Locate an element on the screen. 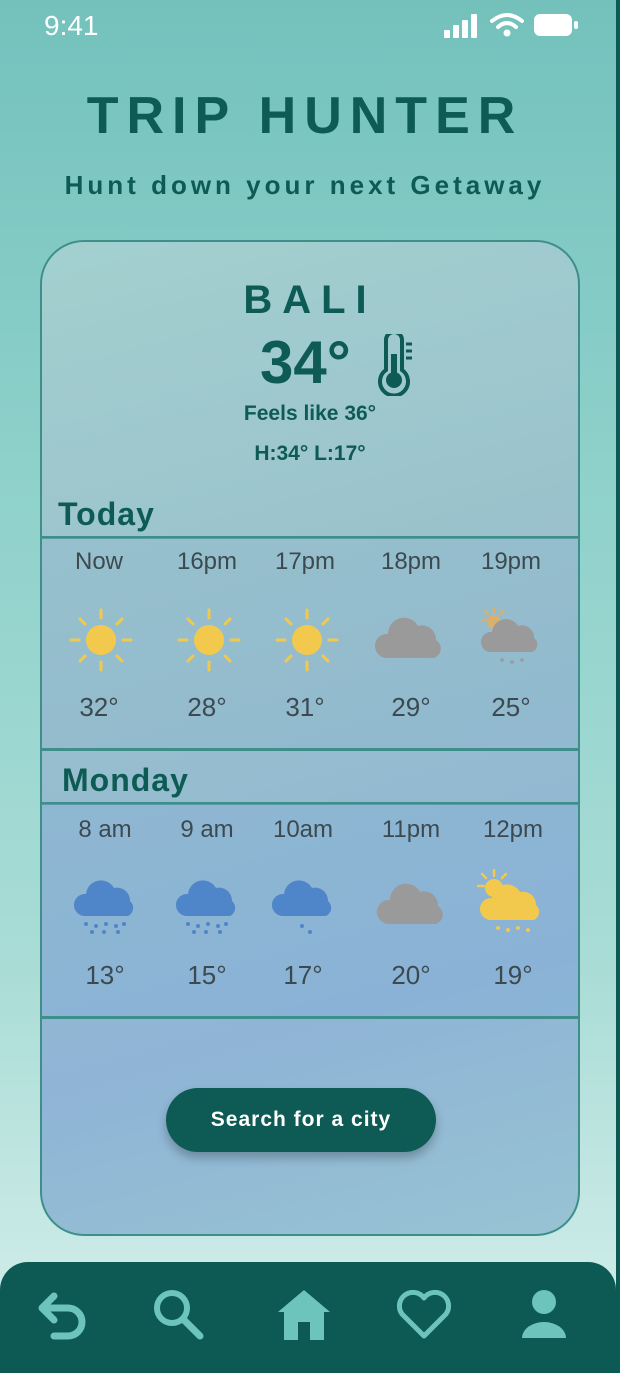 The image size is (620, 1373). forecast-item: 9 am 15° is located at coordinates (207, 910).